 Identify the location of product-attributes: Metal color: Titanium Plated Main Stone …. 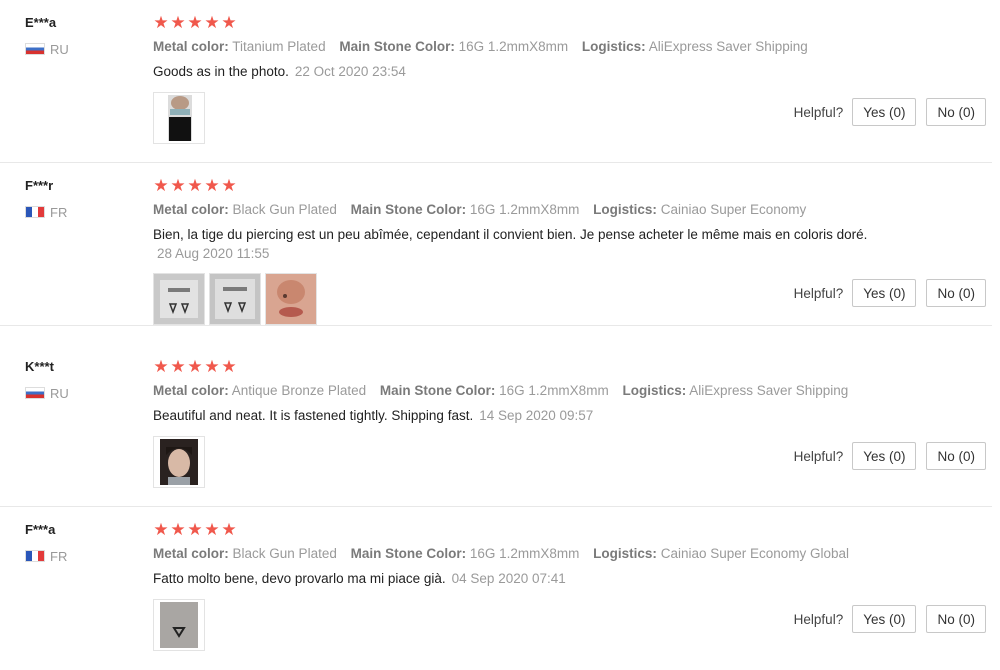
(485, 46).